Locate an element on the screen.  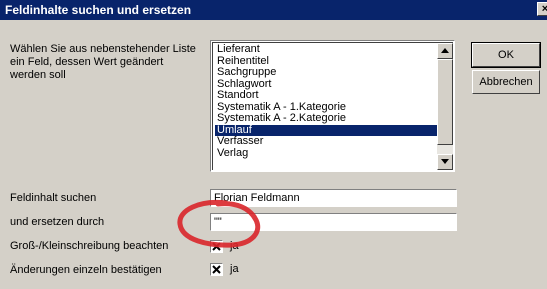
cancel-button: Abbrechen is located at coordinates (506, 82).